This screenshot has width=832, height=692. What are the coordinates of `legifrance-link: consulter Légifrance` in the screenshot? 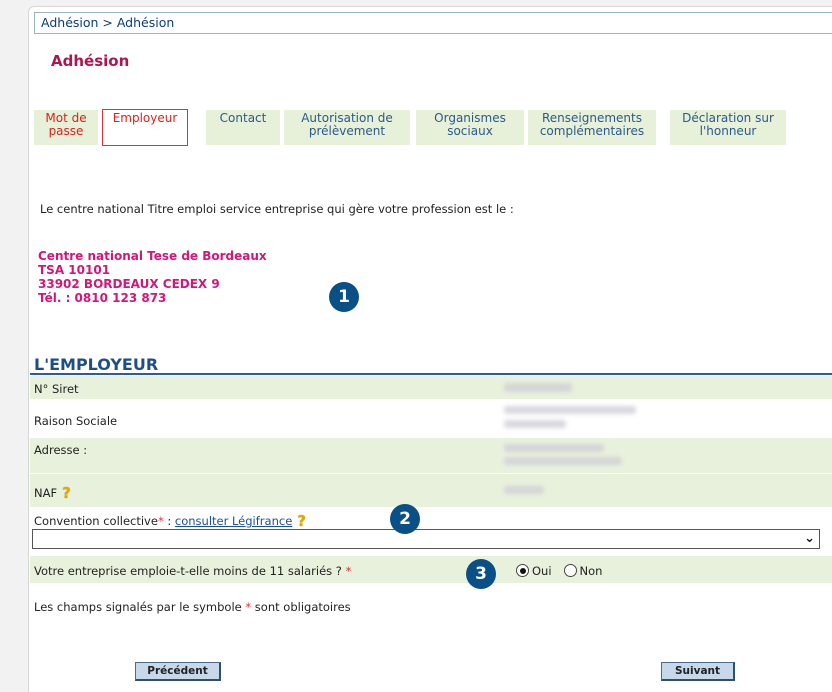 It's located at (233, 521).